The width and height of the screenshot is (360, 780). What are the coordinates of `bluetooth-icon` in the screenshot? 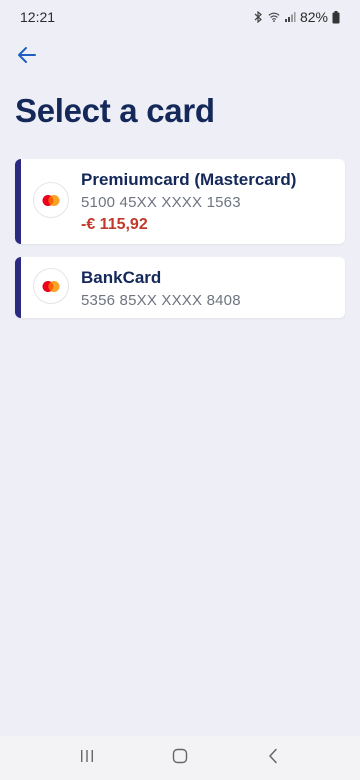 It's located at (258, 17).